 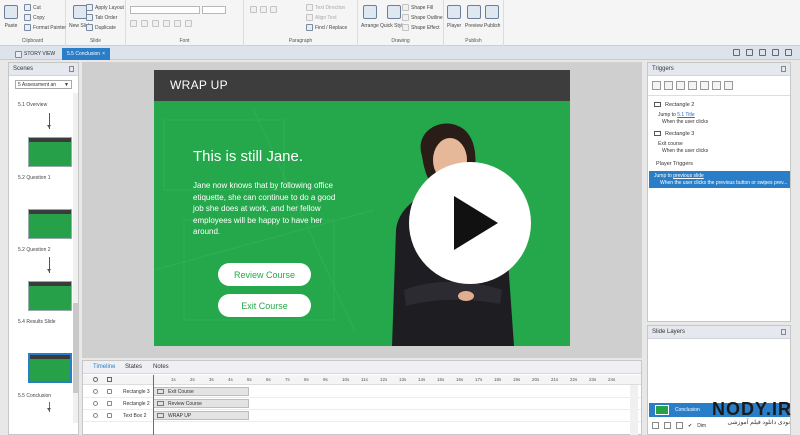 I want to click on strikethrough-icon, so click(x=166, y=23).